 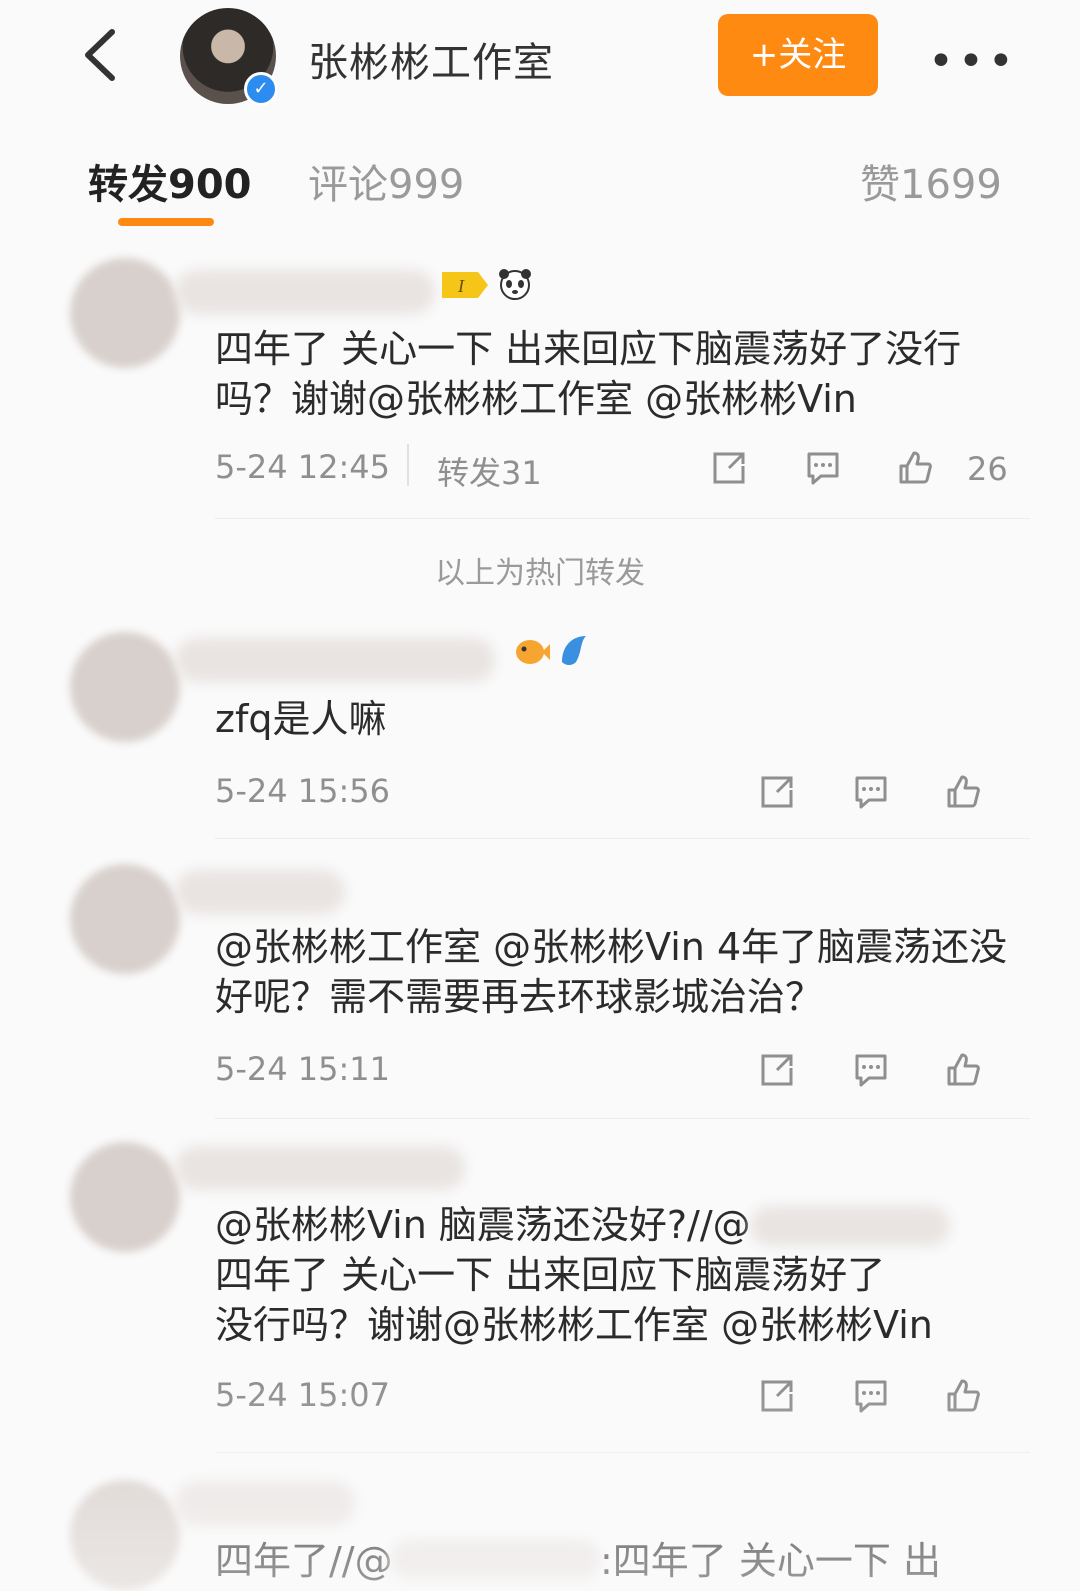 What do you see at coordinates (461, 286) in the screenshot?
I see `svg-text: I` at bounding box center [461, 286].